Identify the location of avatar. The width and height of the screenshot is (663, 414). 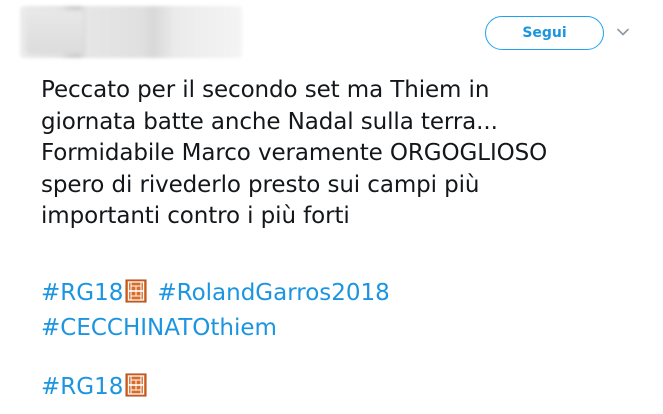
(55, 32).